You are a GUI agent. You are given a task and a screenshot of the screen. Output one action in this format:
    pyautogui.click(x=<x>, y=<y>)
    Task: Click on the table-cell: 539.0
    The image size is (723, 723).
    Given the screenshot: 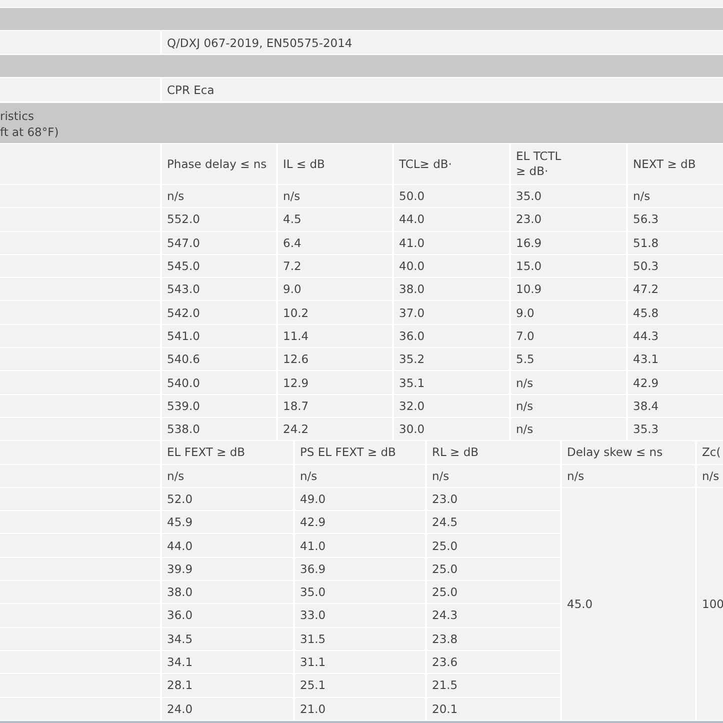 What is the action you would take?
    pyautogui.click(x=219, y=405)
    